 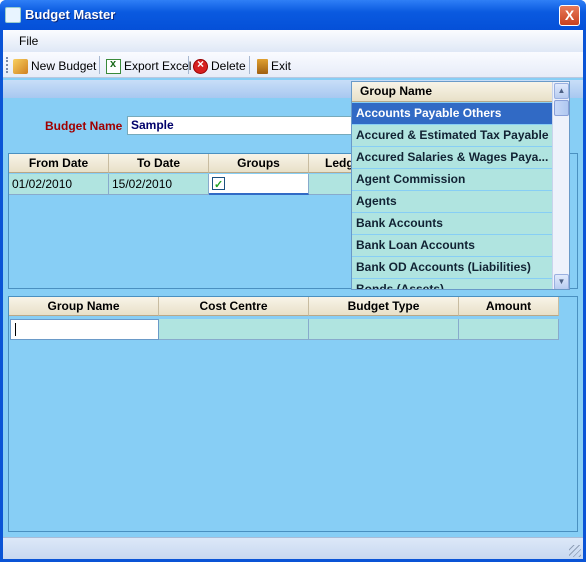 I want to click on cell-to-date: 15/02/2010, so click(x=159, y=184).